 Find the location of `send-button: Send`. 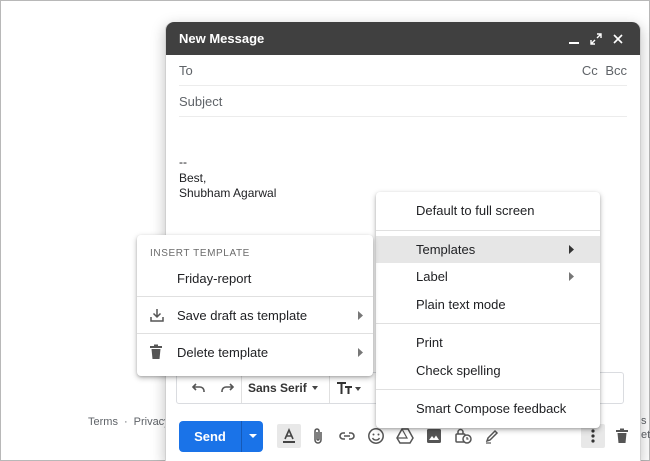

send-button: Send is located at coordinates (210, 436).